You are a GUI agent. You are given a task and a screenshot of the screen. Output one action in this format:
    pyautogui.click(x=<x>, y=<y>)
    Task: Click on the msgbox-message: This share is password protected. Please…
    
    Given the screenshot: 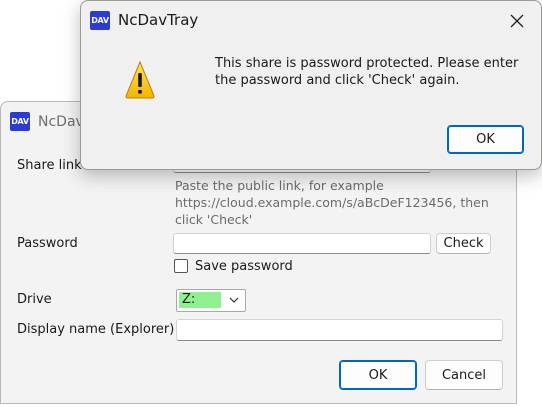 What is the action you would take?
    pyautogui.click(x=367, y=72)
    